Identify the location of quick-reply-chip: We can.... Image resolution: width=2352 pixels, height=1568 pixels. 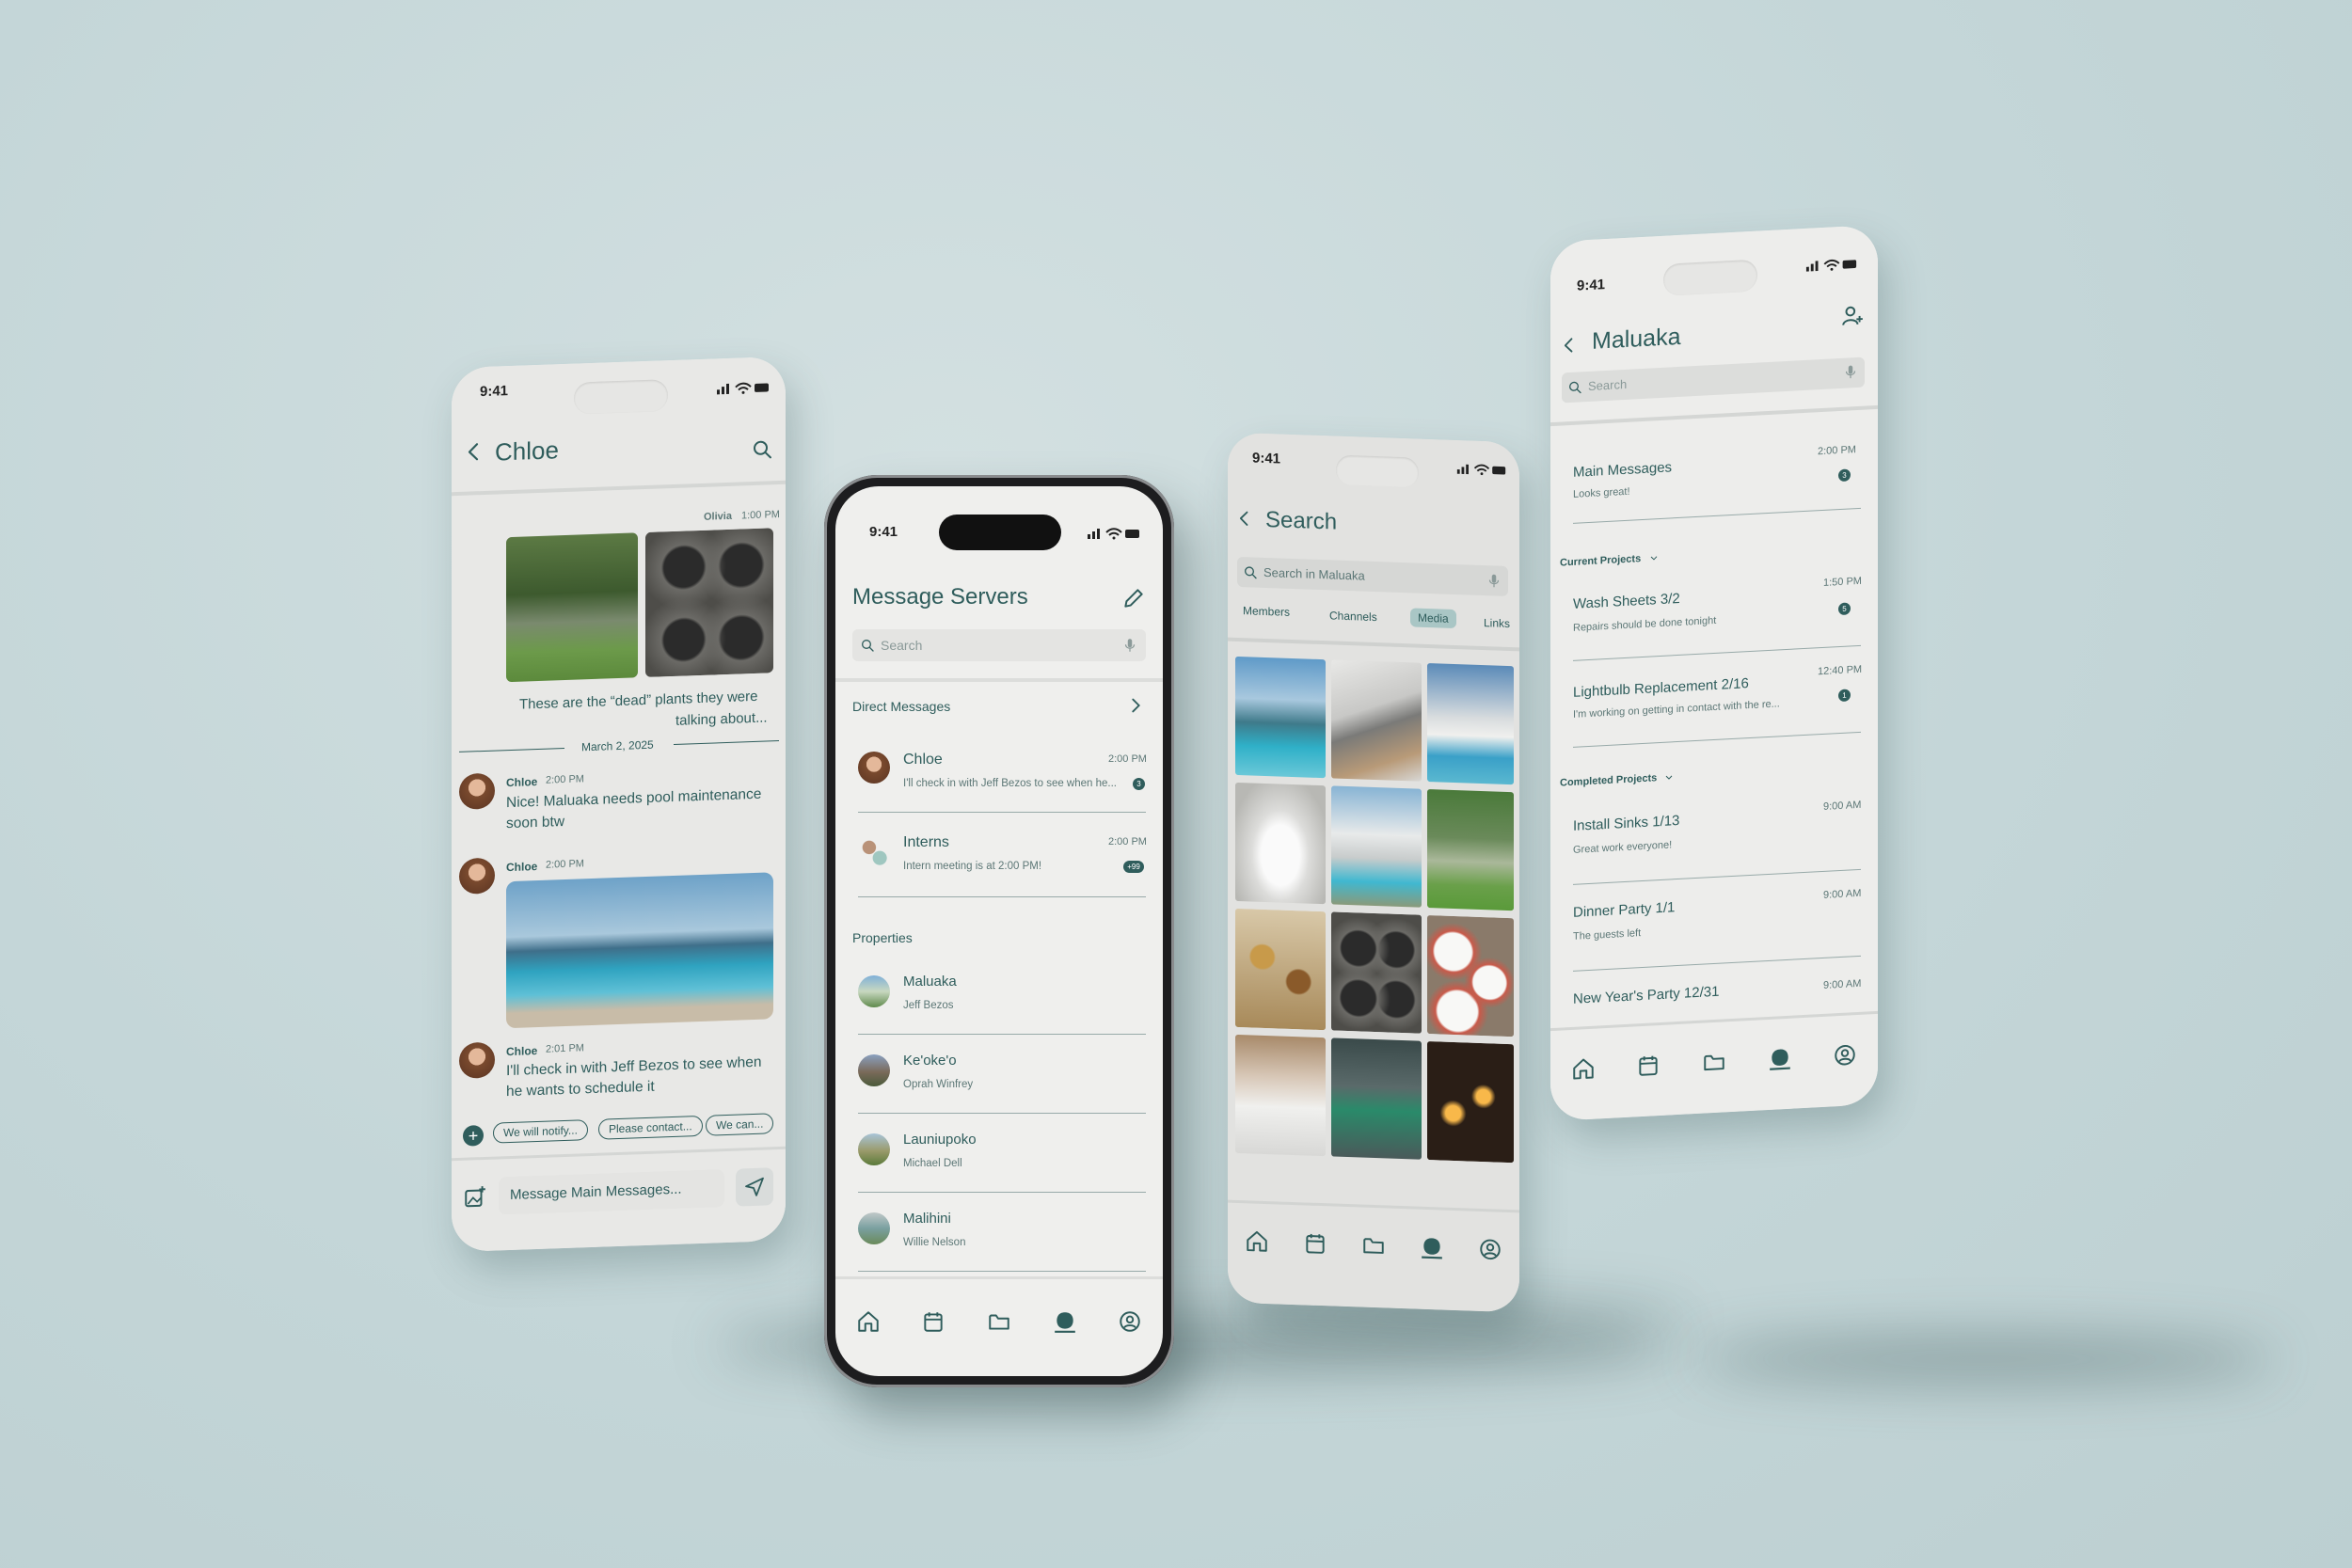
(740, 1124).